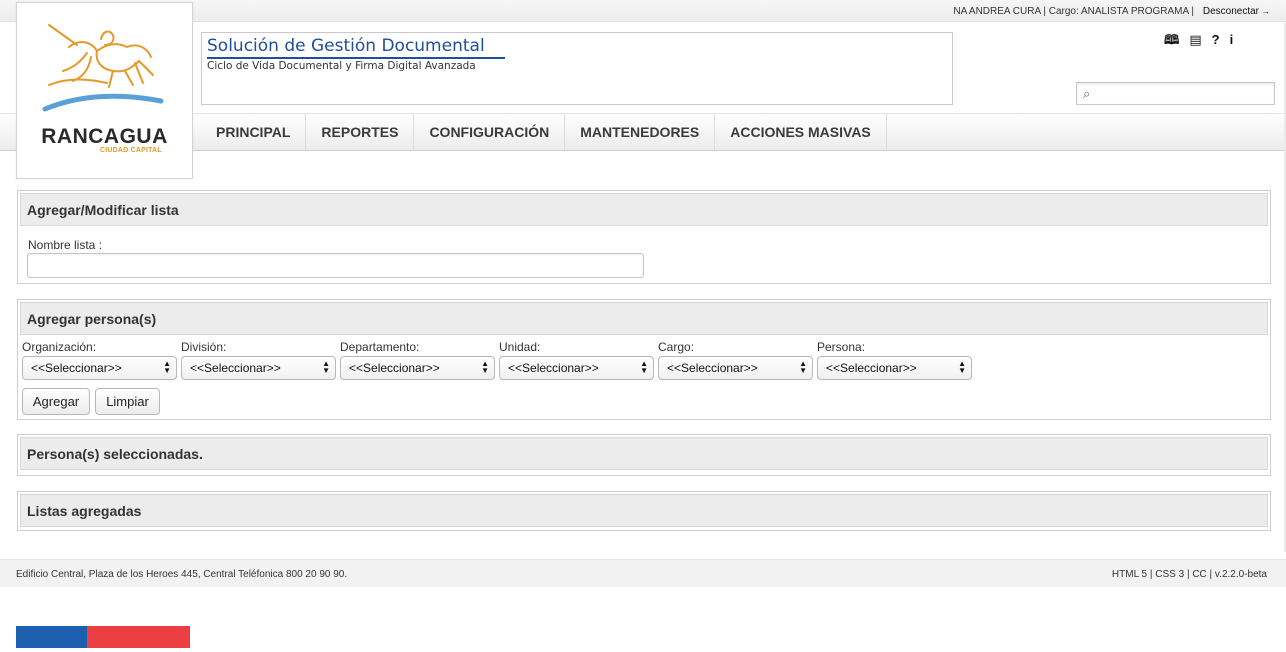 This screenshot has height=652, width=1286. Describe the element at coordinates (1265, 11) in the screenshot. I see `logout-arrow-icon: →` at that location.